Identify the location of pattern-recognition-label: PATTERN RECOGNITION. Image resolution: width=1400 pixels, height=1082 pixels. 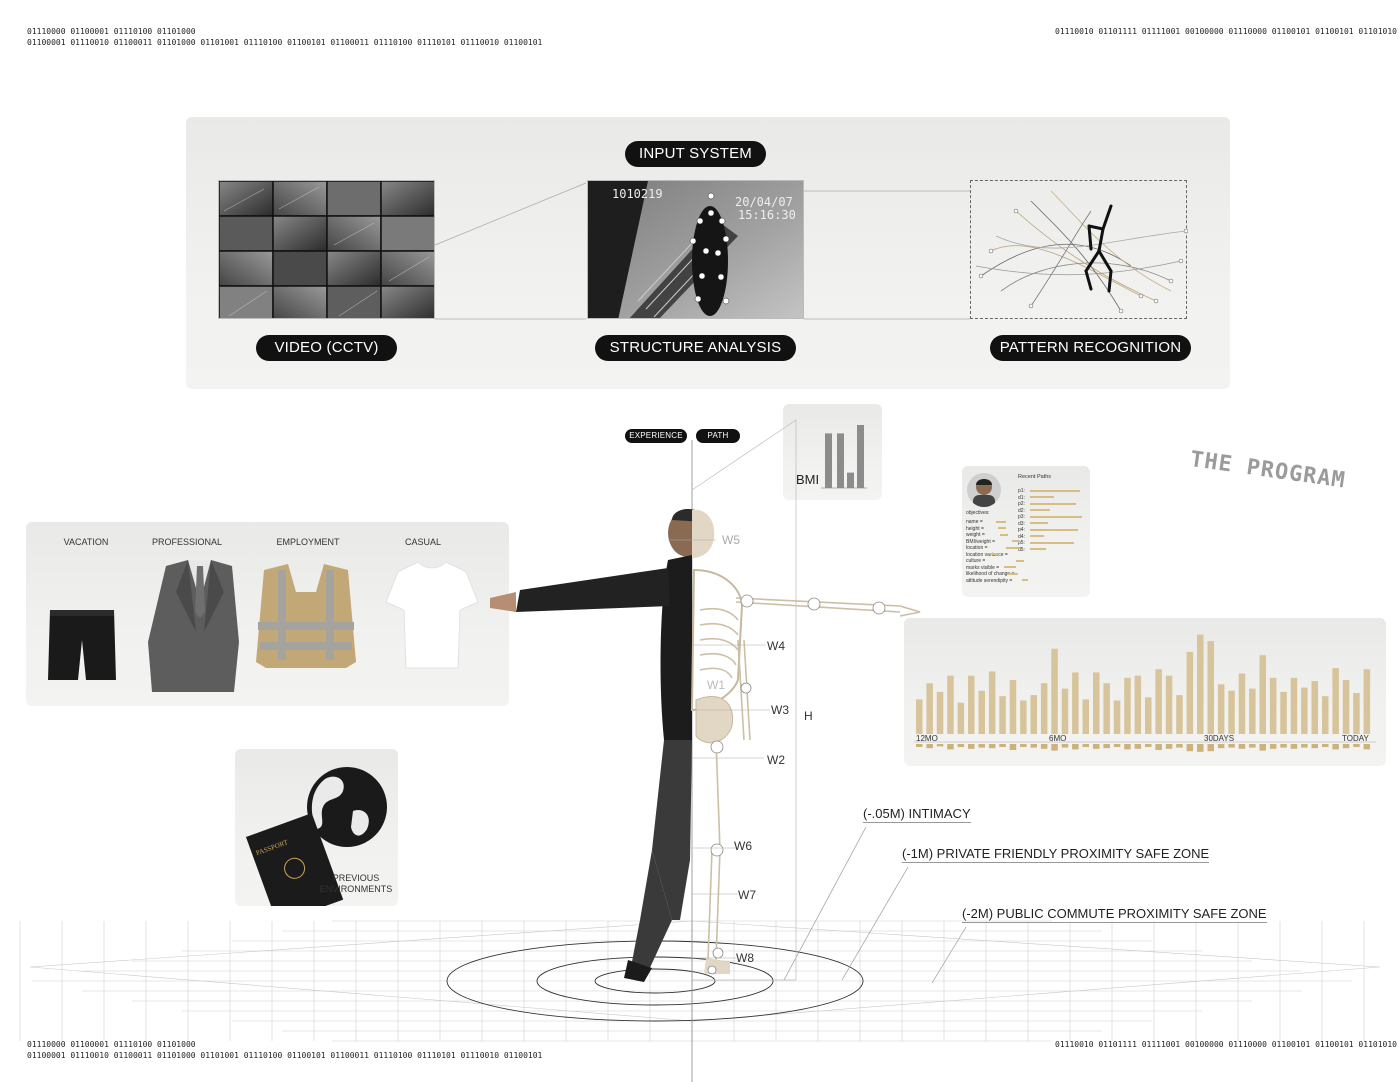
(1090, 348).